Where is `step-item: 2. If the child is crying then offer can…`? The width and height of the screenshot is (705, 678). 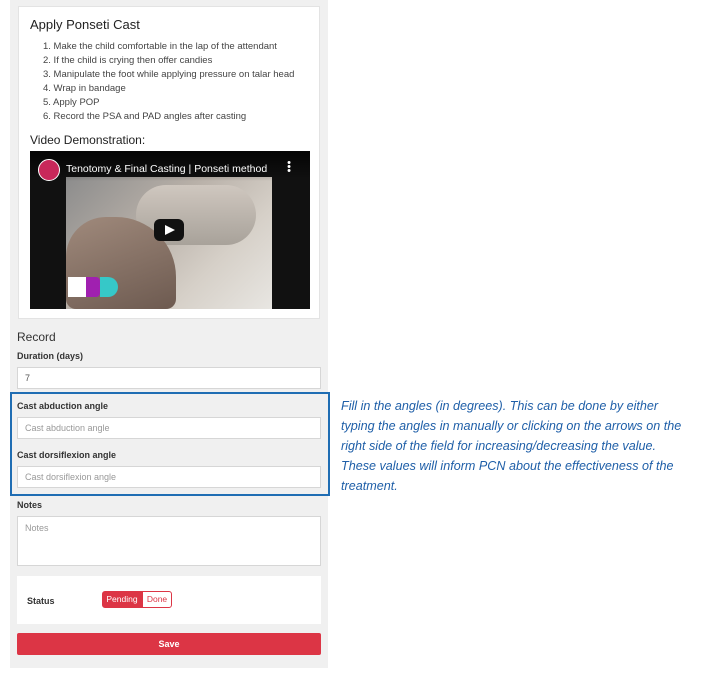 step-item: 2. If the child is crying then offer can… is located at coordinates (128, 60).